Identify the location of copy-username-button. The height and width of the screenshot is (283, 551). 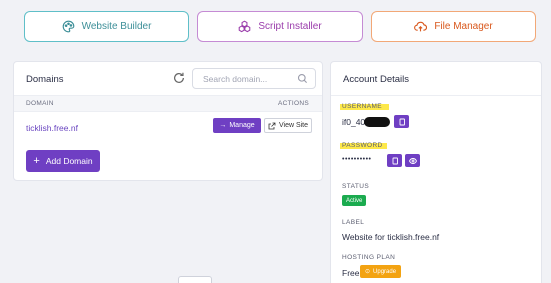
(401, 121).